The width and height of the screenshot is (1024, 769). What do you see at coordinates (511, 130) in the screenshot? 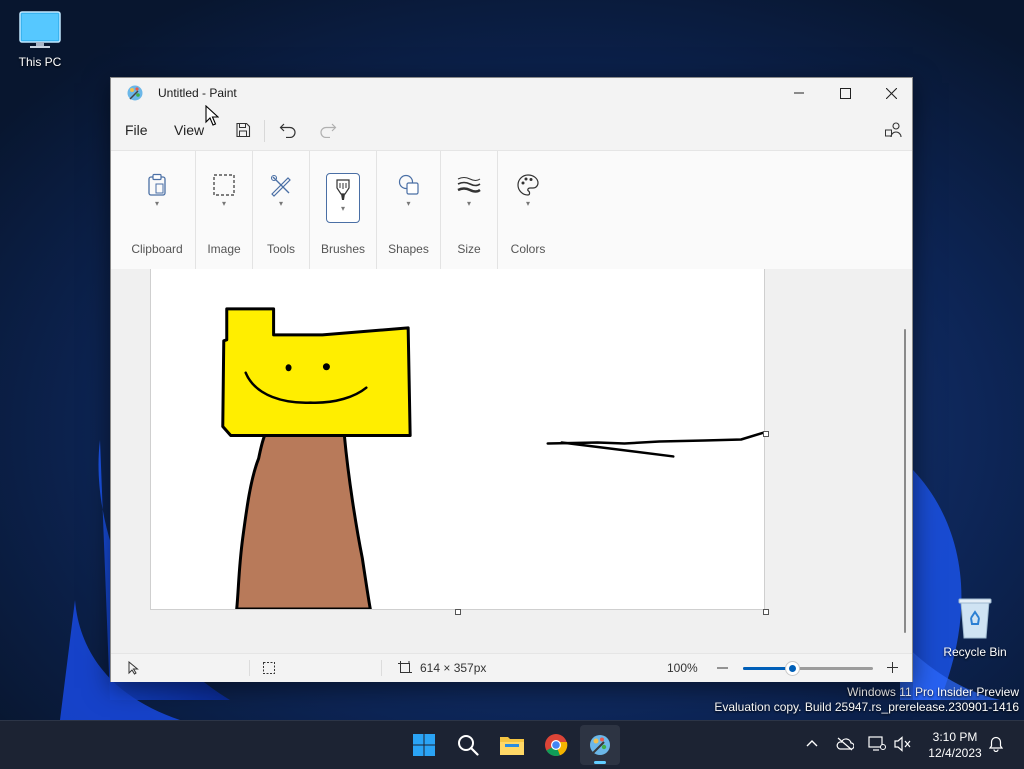
I see `menu-bar: File View` at bounding box center [511, 130].